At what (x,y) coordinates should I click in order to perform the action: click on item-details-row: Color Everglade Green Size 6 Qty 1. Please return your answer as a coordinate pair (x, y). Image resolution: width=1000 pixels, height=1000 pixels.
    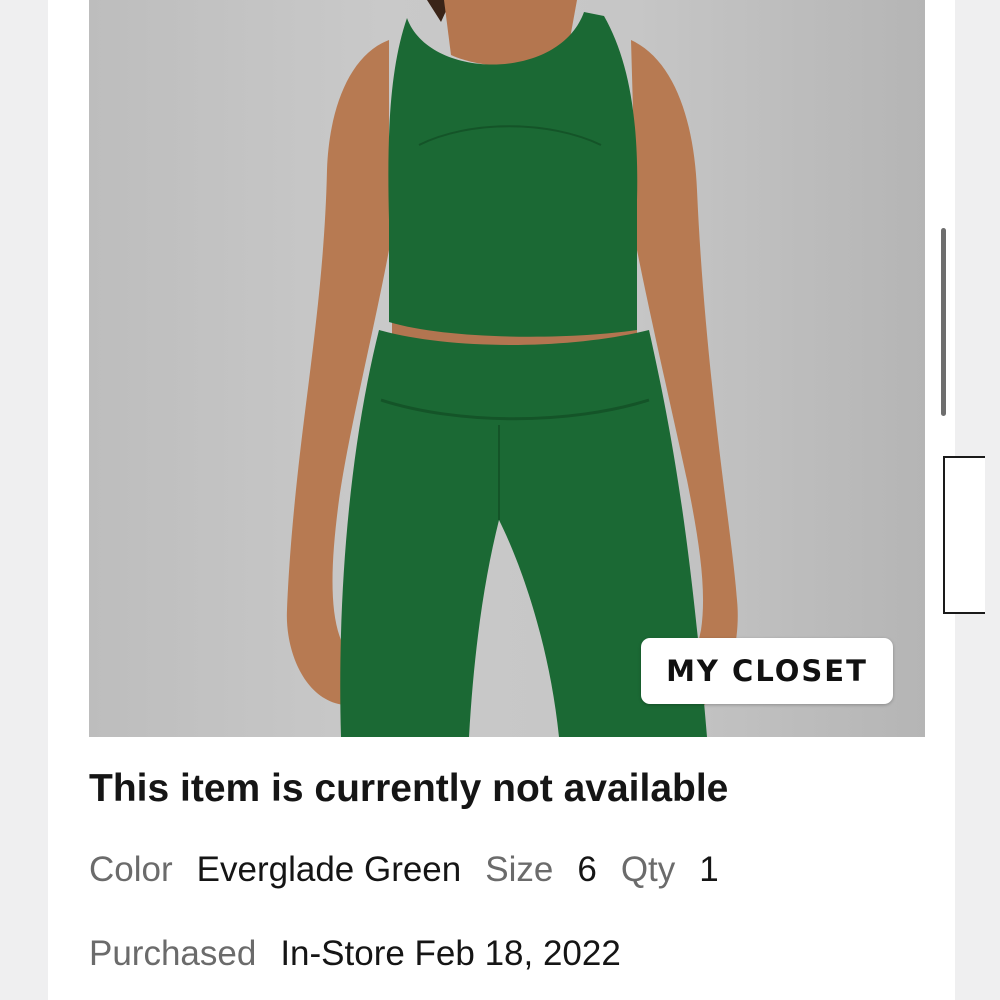
    Looking at the image, I should click on (404, 870).